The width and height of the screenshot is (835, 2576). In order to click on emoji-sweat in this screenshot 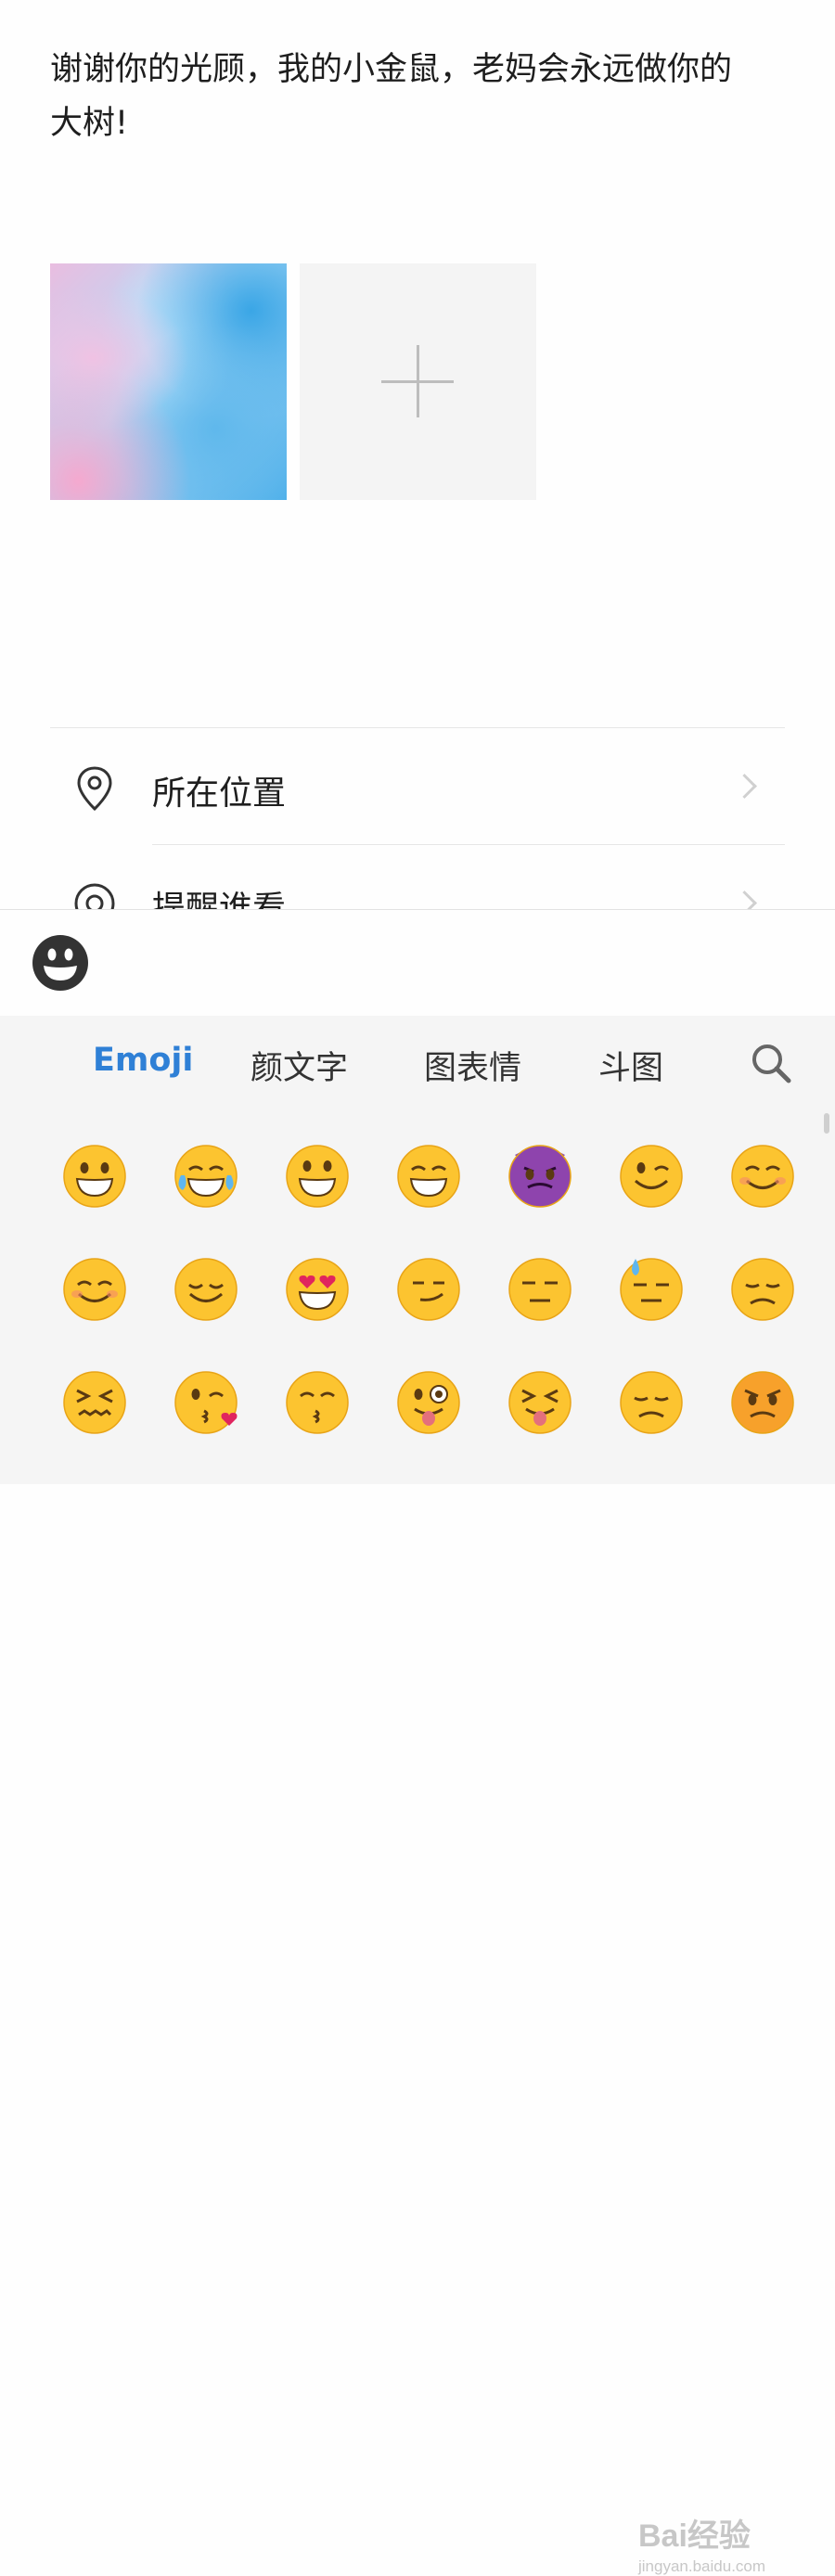, I will do `click(652, 1289)`.